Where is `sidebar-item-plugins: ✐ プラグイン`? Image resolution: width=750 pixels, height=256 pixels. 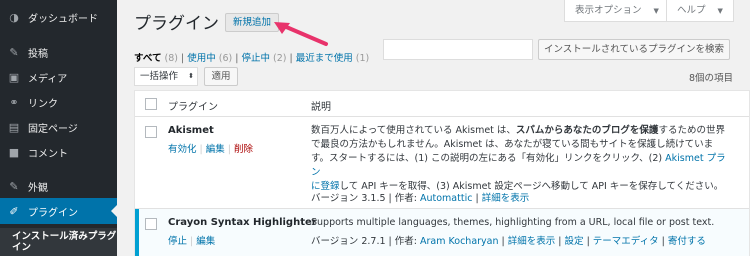
sidebar-item-plugins: ✐ プラグイン is located at coordinates (58, 211).